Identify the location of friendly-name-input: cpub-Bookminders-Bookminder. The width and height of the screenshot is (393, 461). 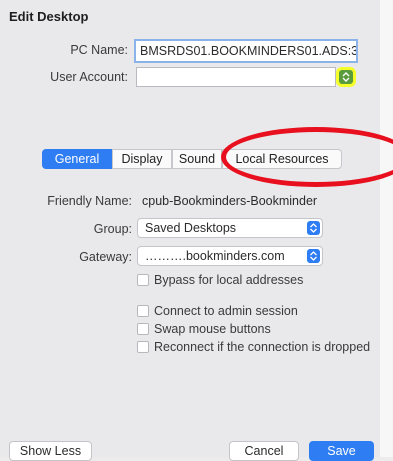
(247, 200).